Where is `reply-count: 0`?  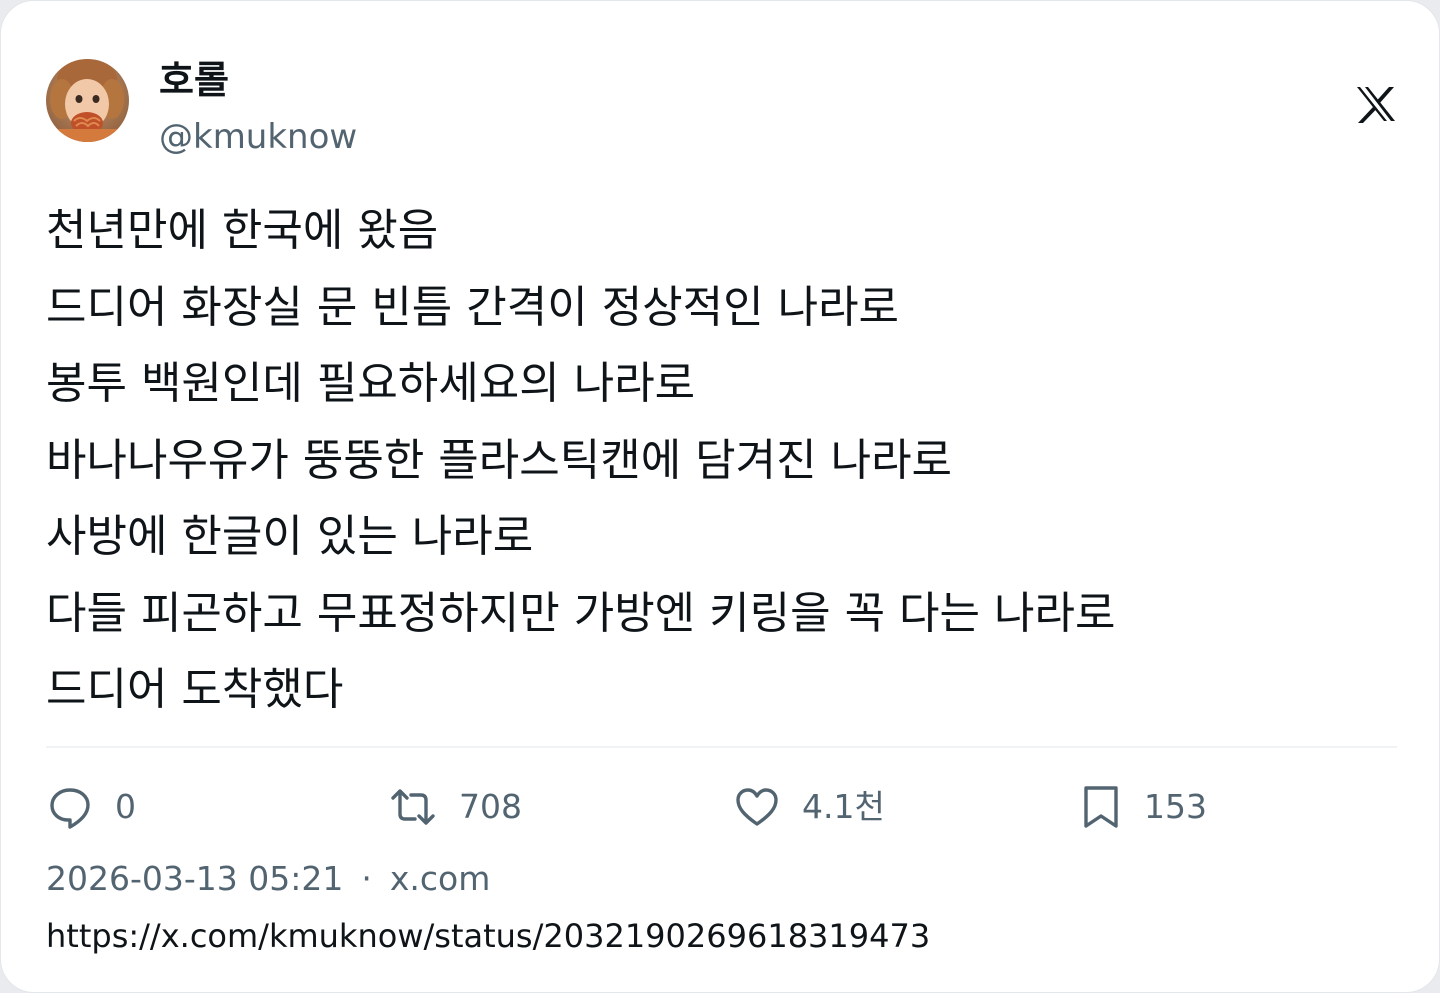
reply-count: 0 is located at coordinates (125, 806).